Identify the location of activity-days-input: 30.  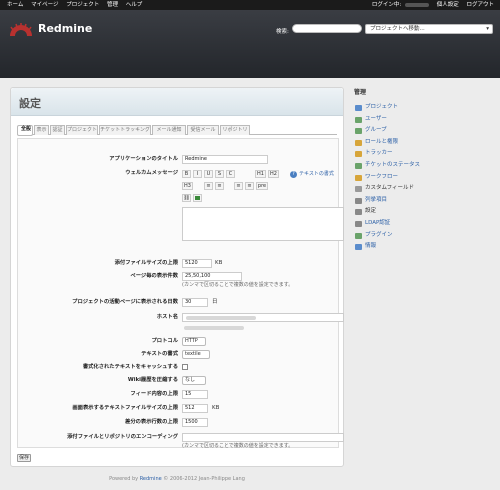
(195, 302).